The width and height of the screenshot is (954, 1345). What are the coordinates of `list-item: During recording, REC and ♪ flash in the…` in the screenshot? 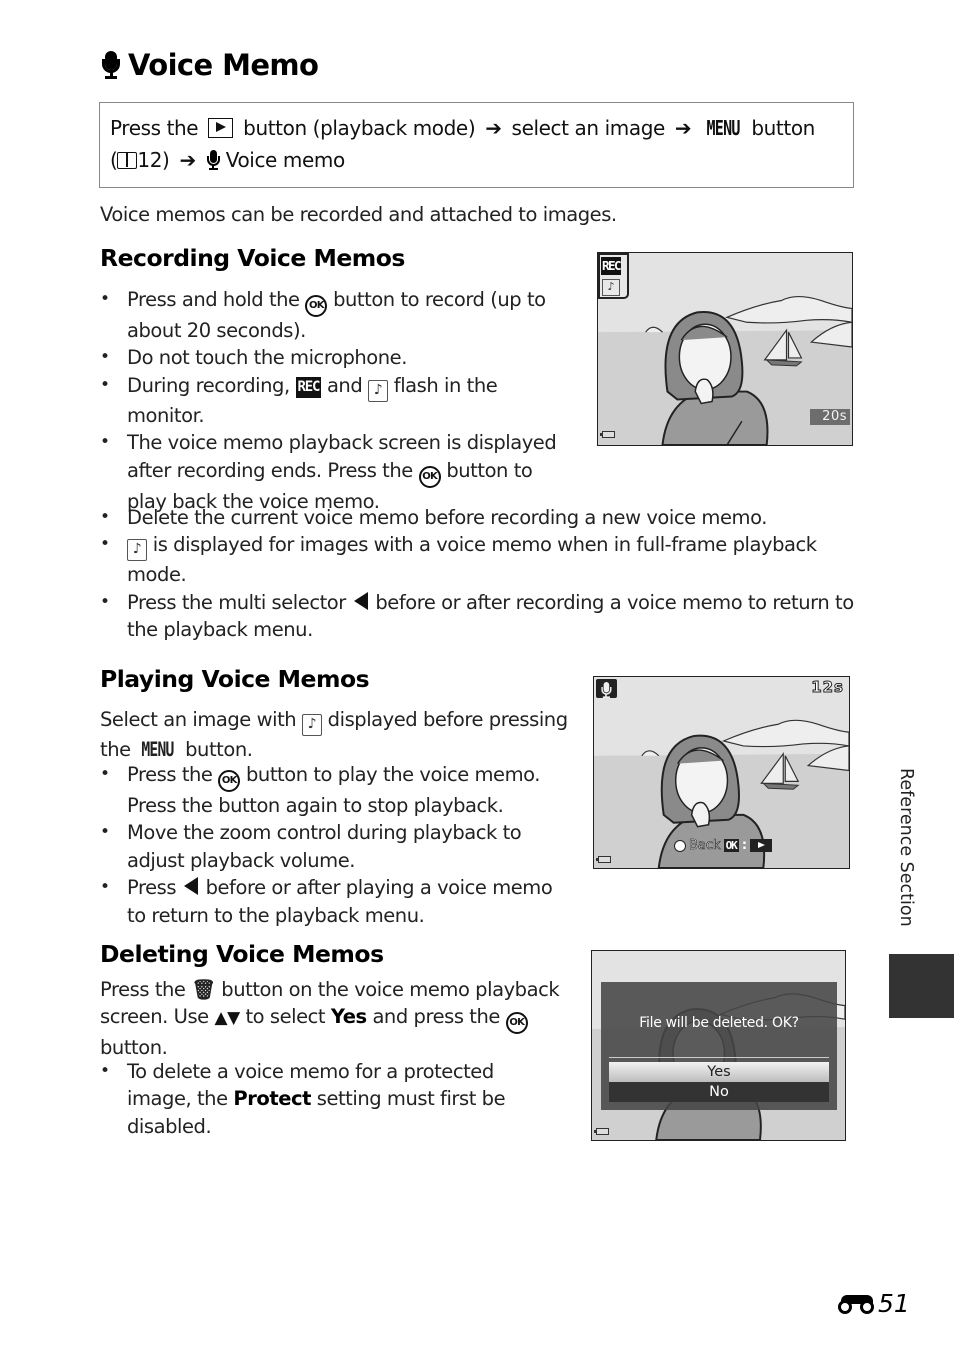 It's located at (337, 400).